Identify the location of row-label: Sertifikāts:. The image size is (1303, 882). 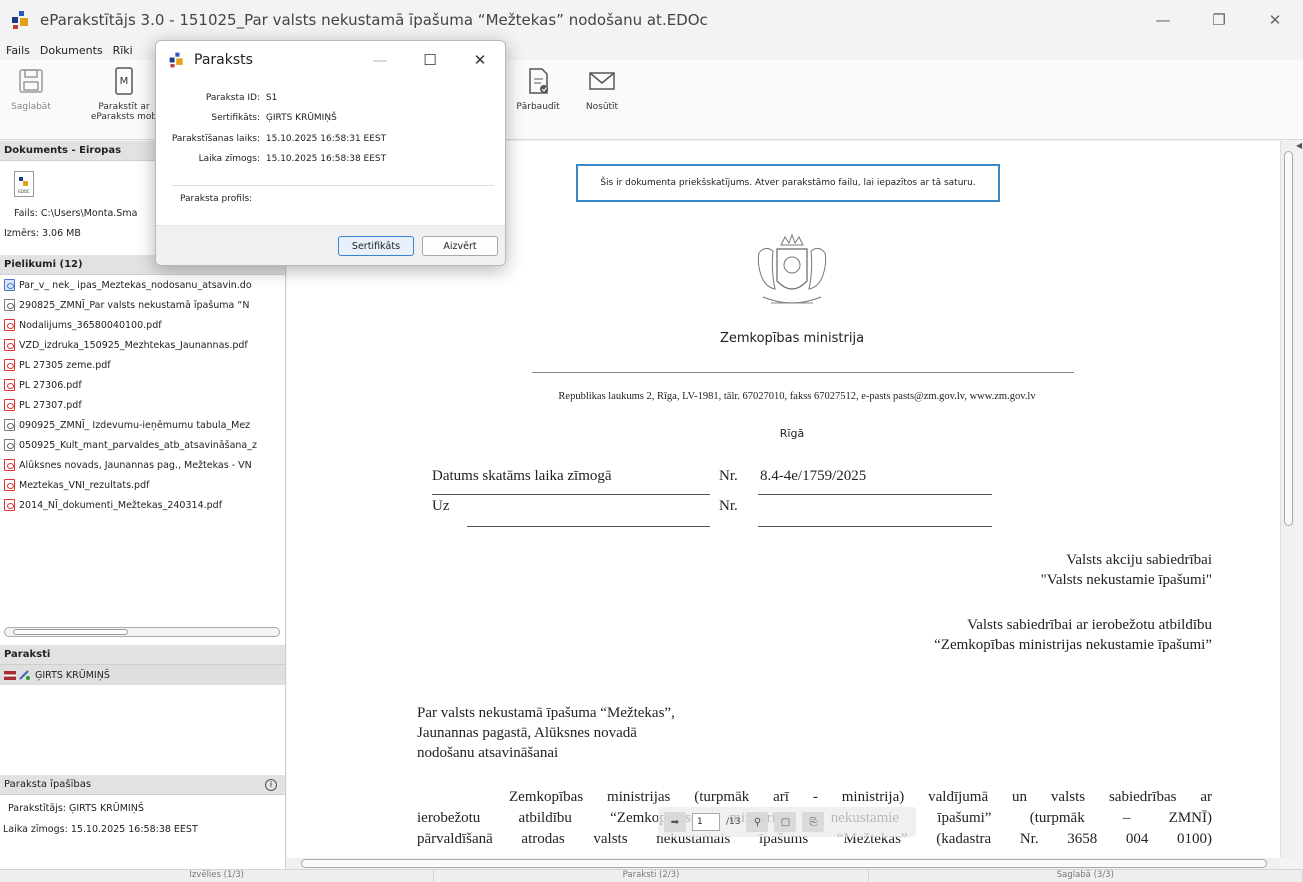
(235, 118).